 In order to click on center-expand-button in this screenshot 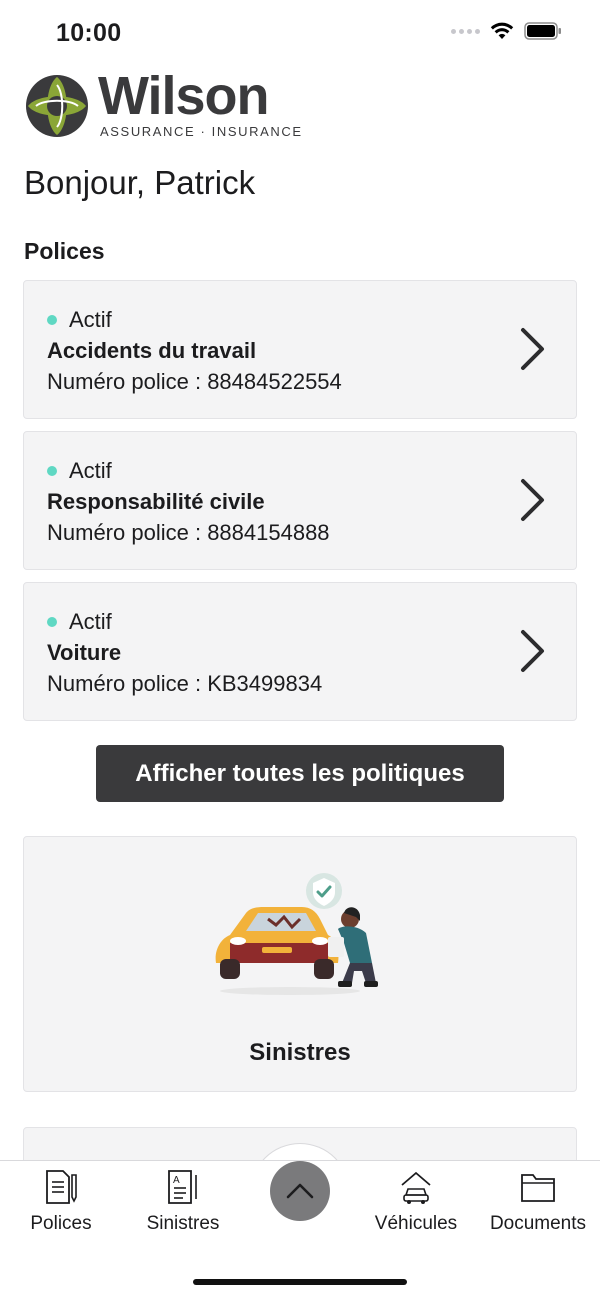, I will do `click(300, 1191)`.